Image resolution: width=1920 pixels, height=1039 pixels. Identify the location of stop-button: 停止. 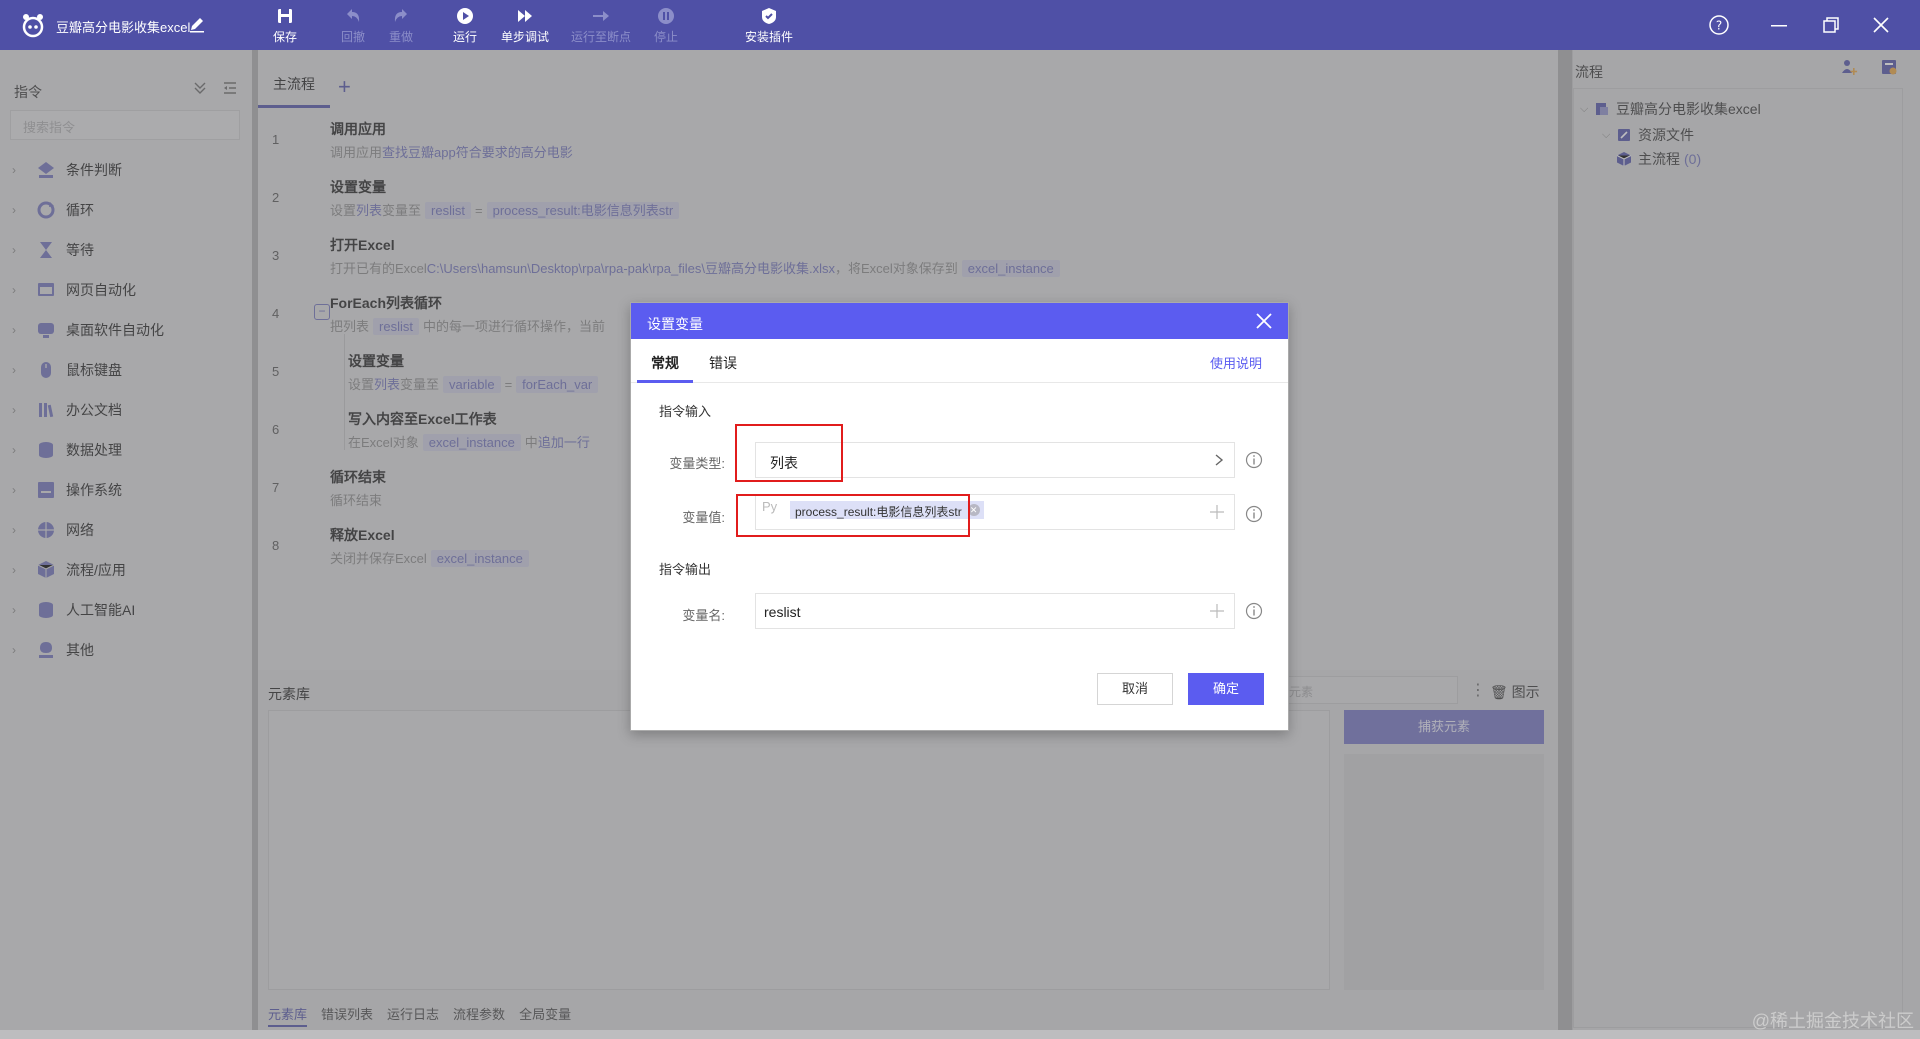
(666, 25).